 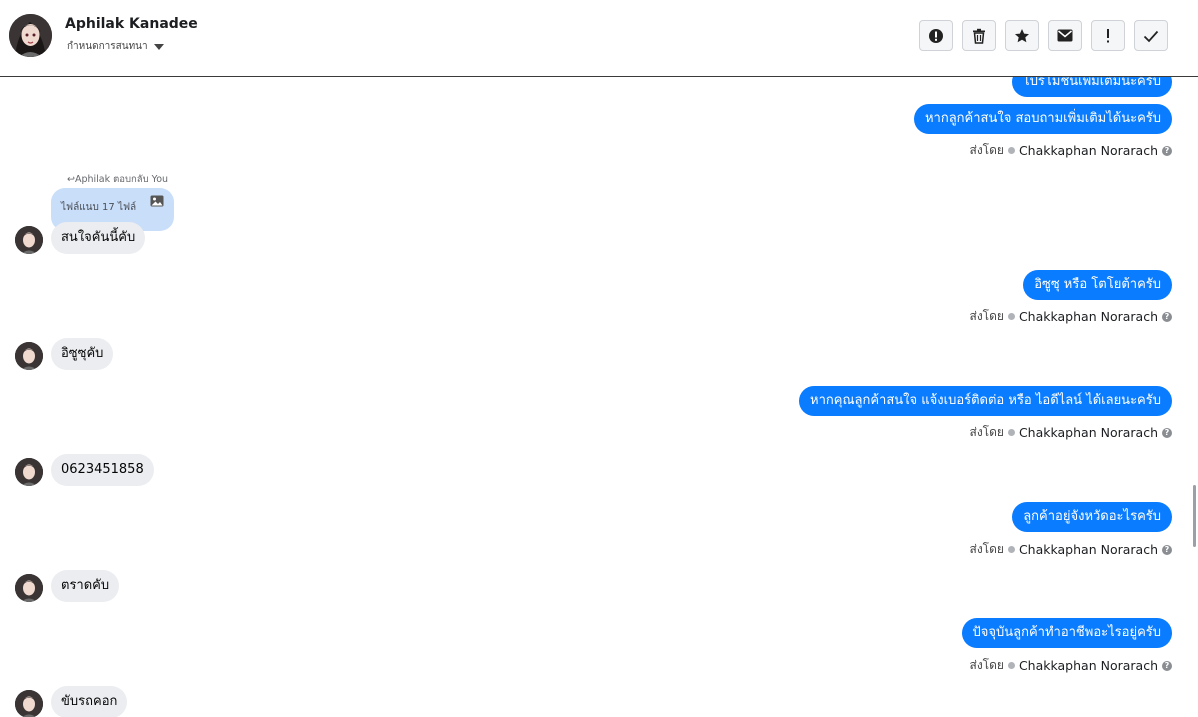 What do you see at coordinates (107, 46) in the screenshot?
I see `conversation-schedule-label: กำหนดการสนทนา` at bounding box center [107, 46].